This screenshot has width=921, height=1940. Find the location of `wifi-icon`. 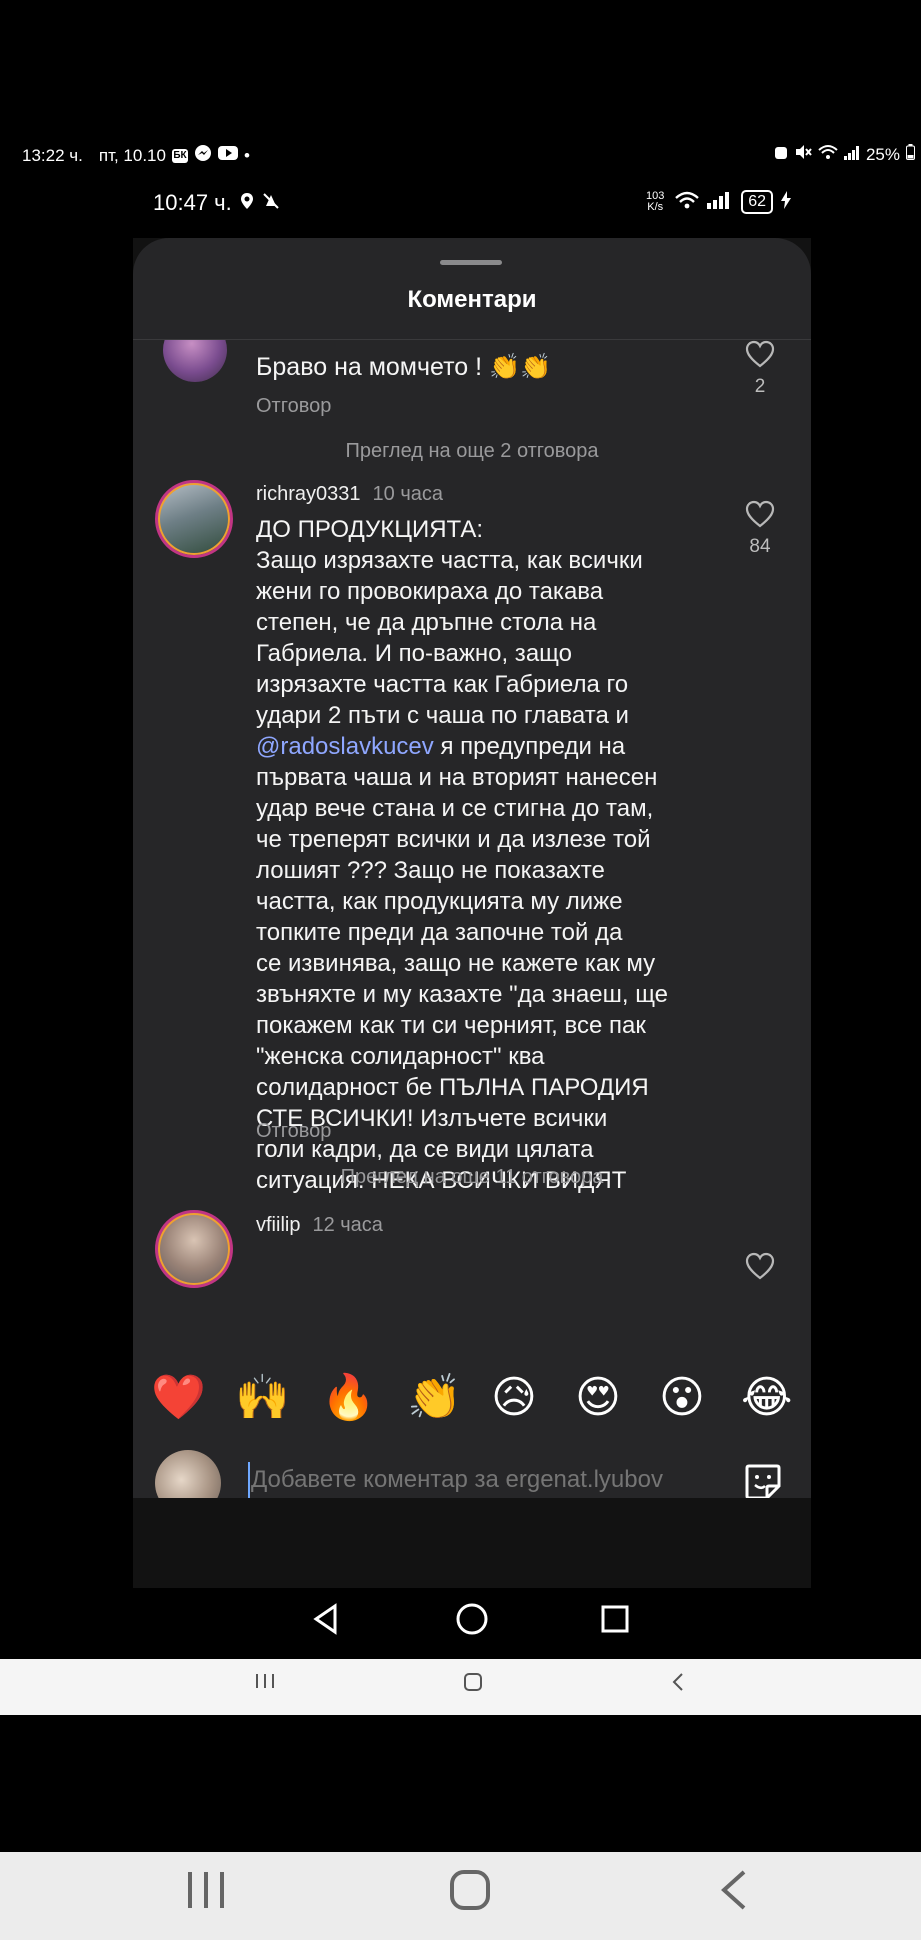

wifi-icon is located at coordinates (828, 154).